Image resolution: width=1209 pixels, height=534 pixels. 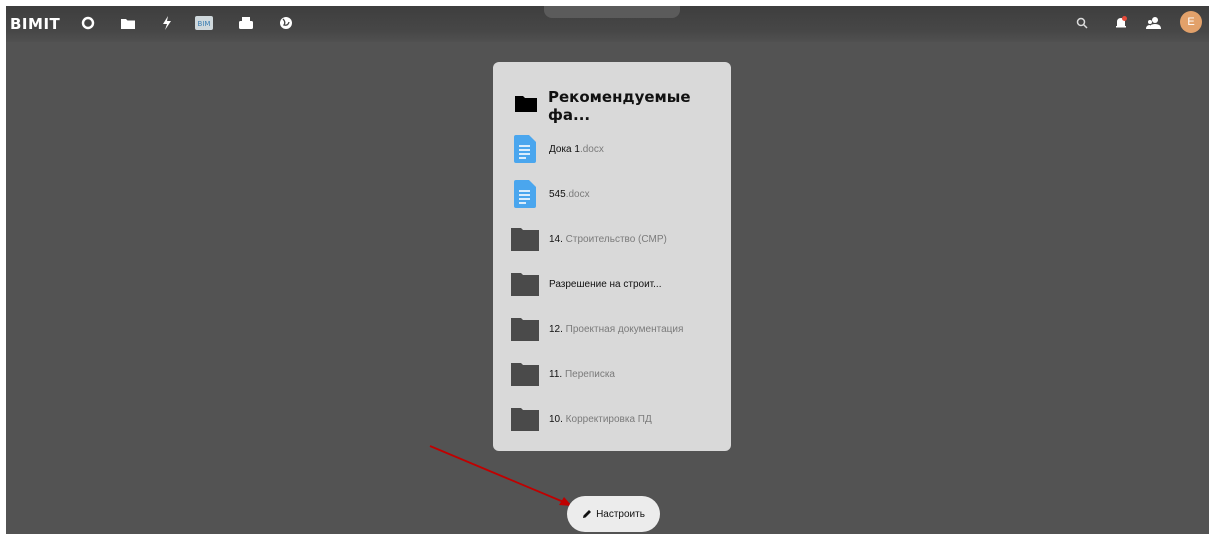 What do you see at coordinates (569, 194) in the screenshot?
I see `file-name: 545.docx` at bounding box center [569, 194].